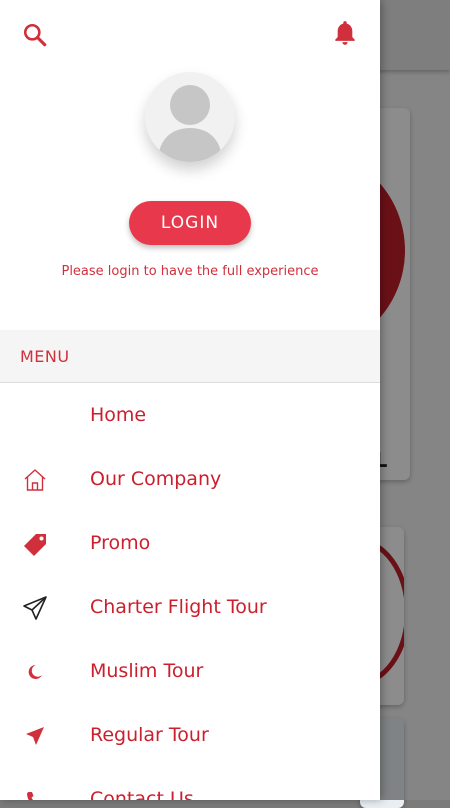 This screenshot has height=808, width=450. What do you see at coordinates (190, 123) in the screenshot?
I see `user-icon` at bounding box center [190, 123].